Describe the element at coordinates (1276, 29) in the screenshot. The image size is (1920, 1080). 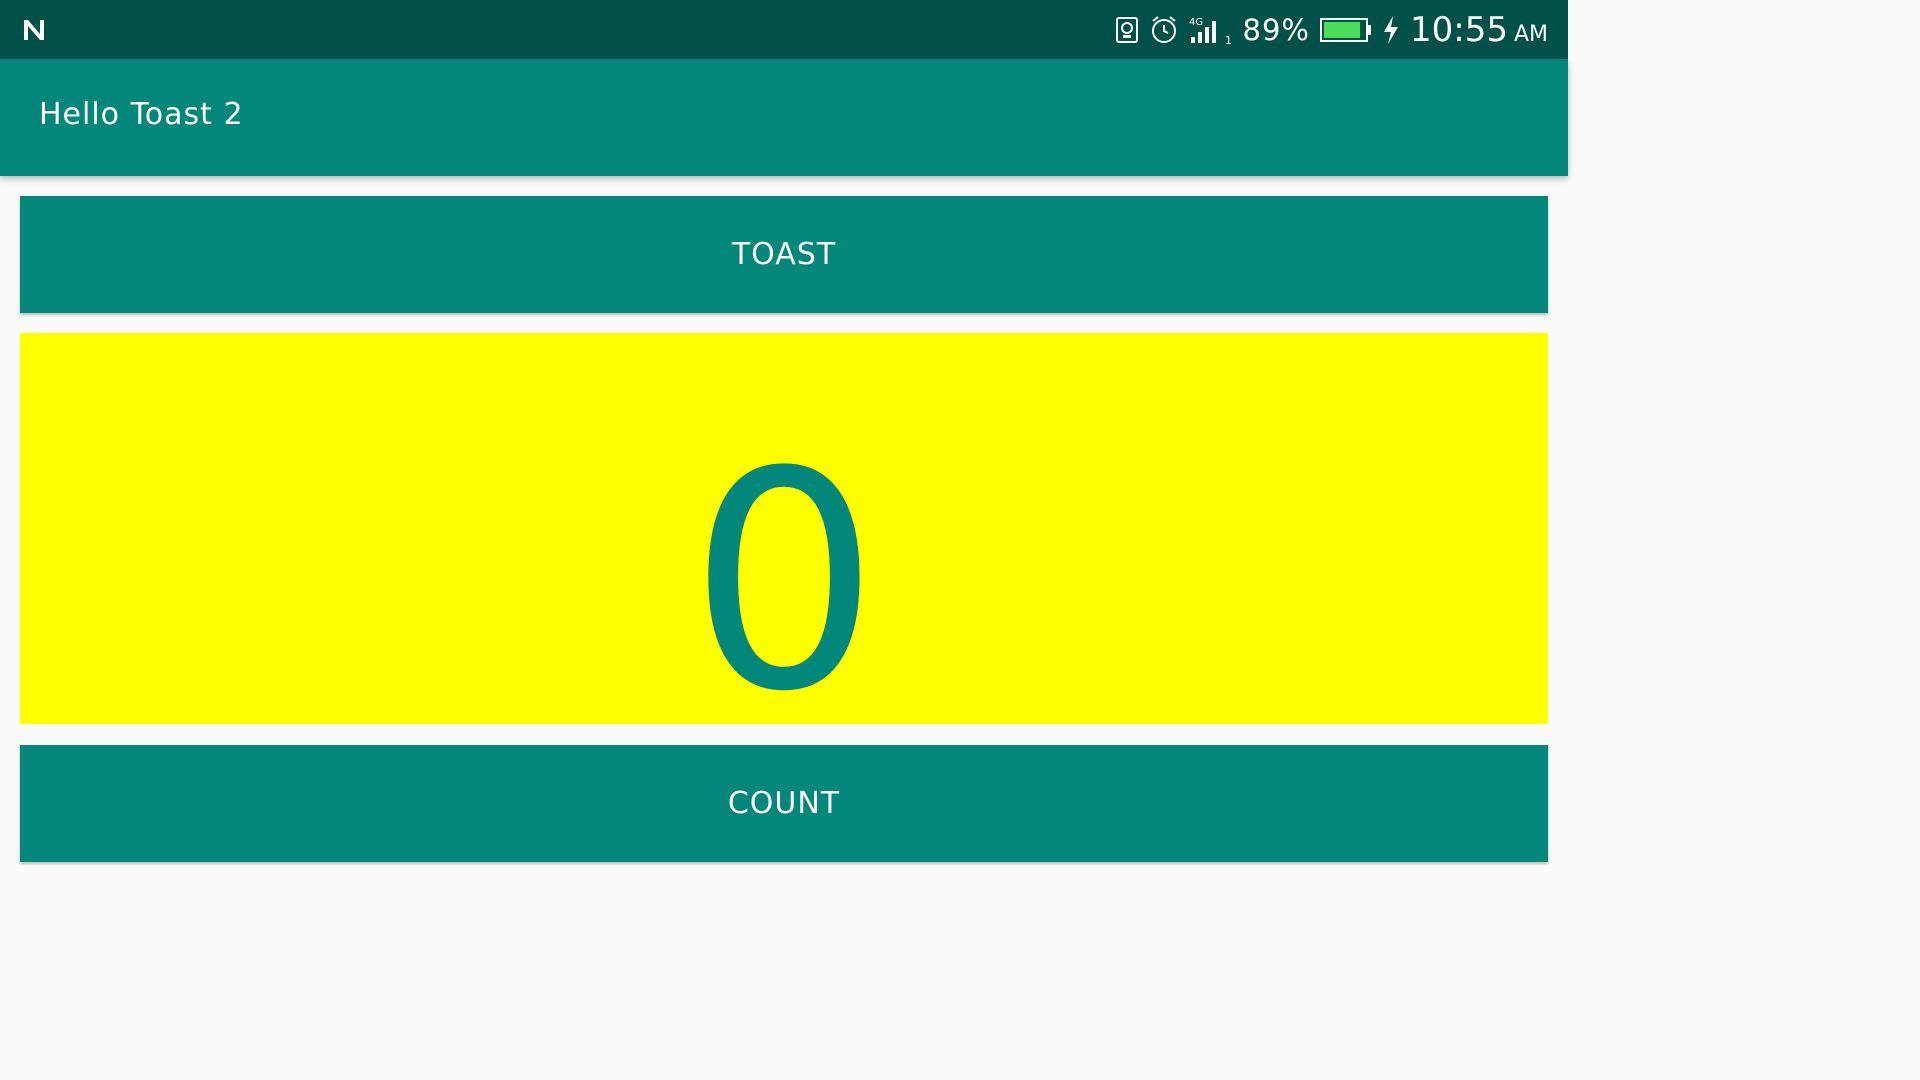
I see `battery-percent: 89%` at that location.